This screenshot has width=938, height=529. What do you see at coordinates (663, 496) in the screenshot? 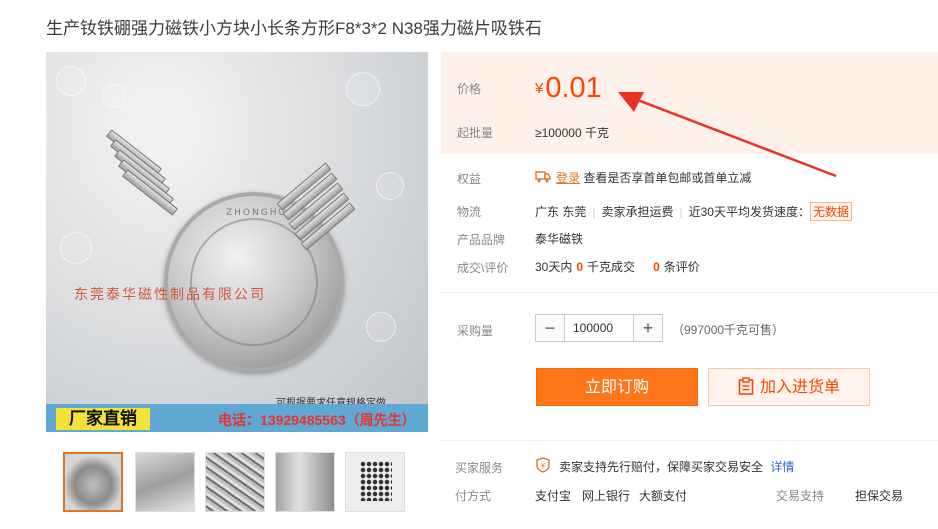
I see `payment-method-3: 大额支付` at bounding box center [663, 496].